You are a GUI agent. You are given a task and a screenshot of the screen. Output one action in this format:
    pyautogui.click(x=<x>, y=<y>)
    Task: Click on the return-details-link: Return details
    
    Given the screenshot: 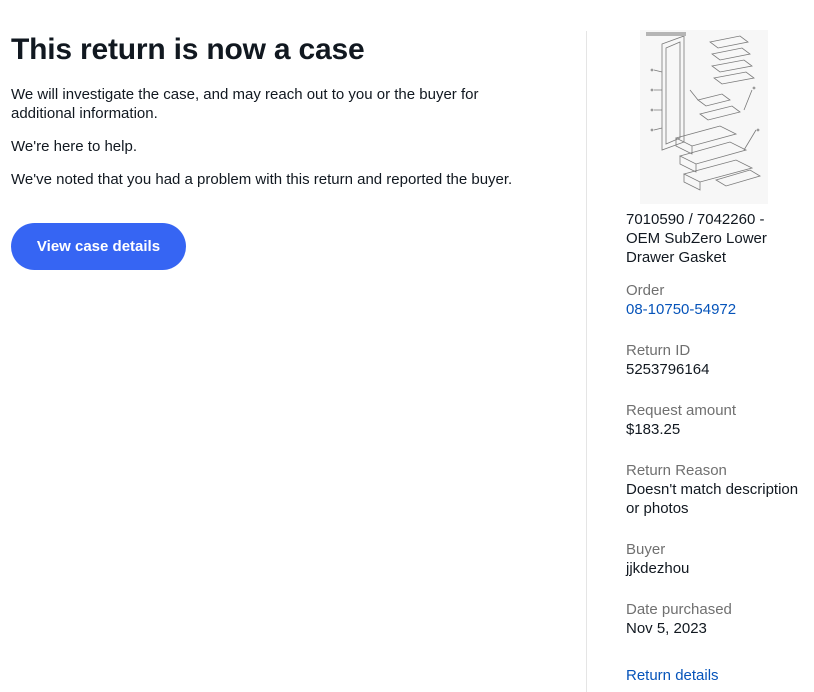 What is the action you would take?
    pyautogui.click(x=716, y=675)
    